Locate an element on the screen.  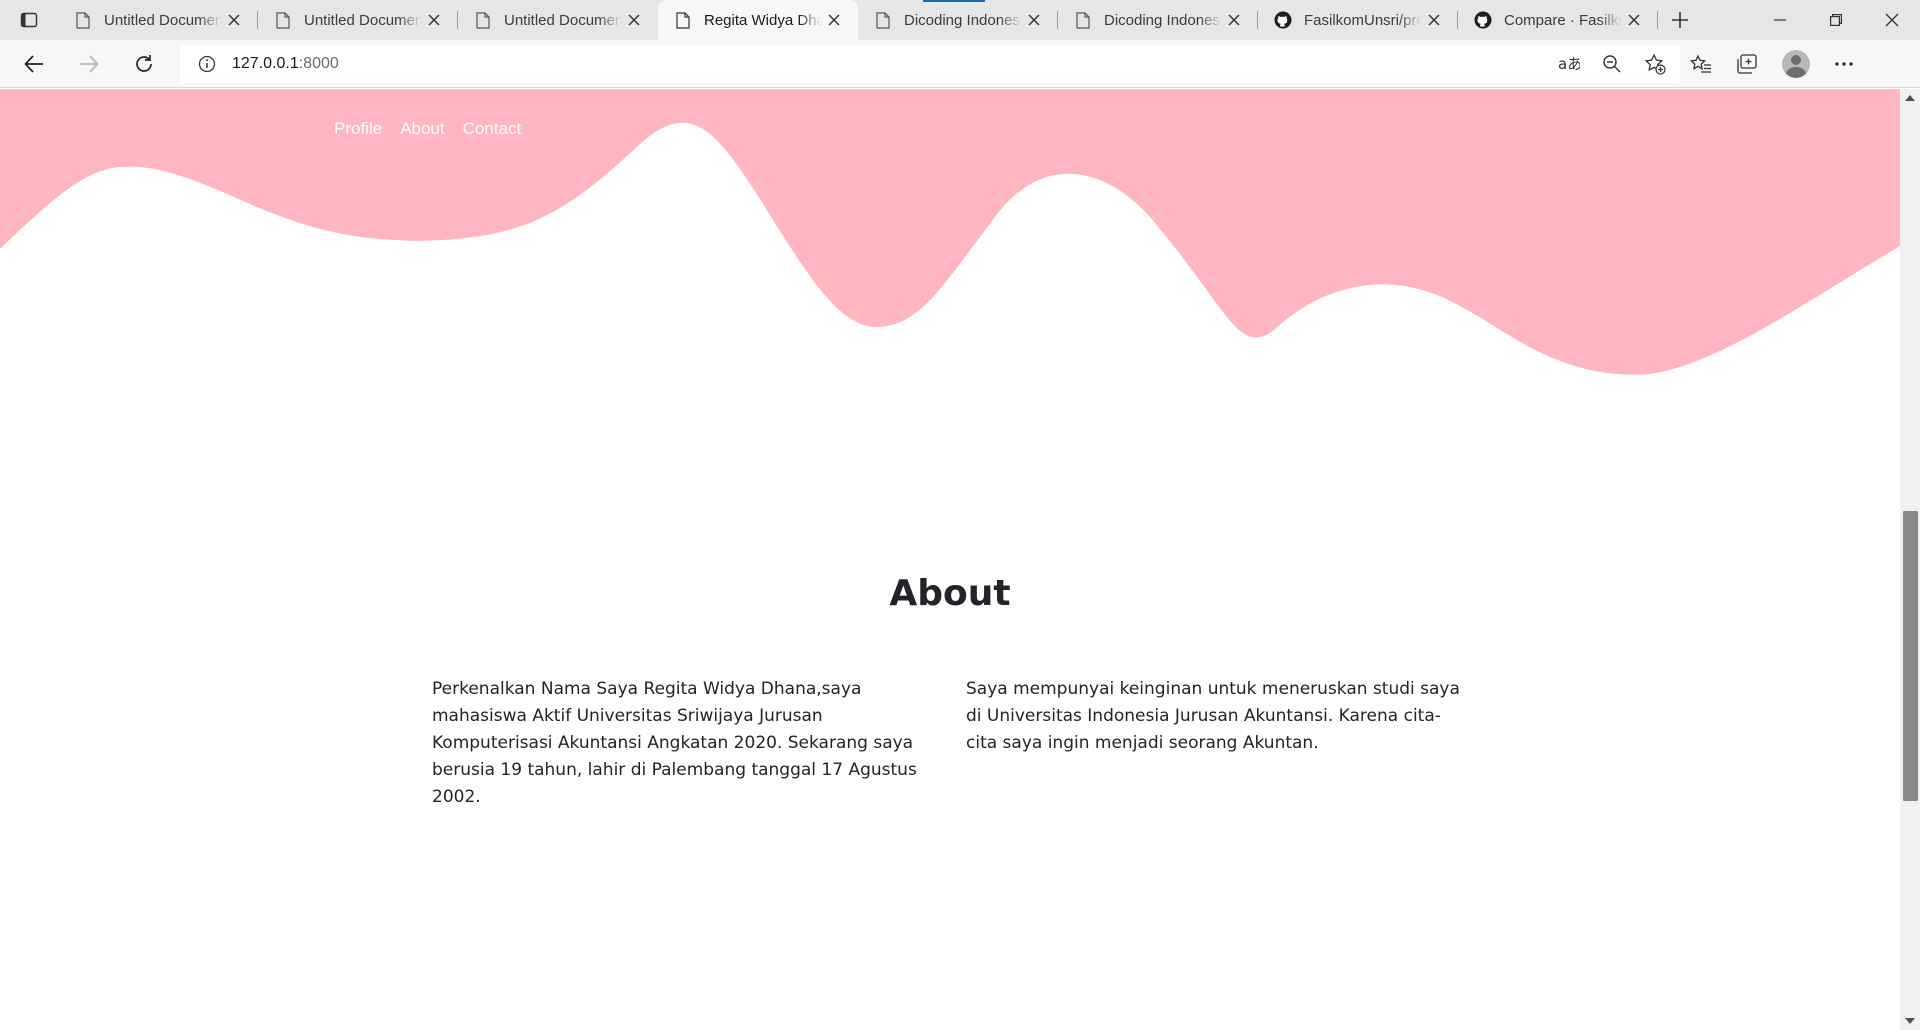
back-button is located at coordinates (34, 64).